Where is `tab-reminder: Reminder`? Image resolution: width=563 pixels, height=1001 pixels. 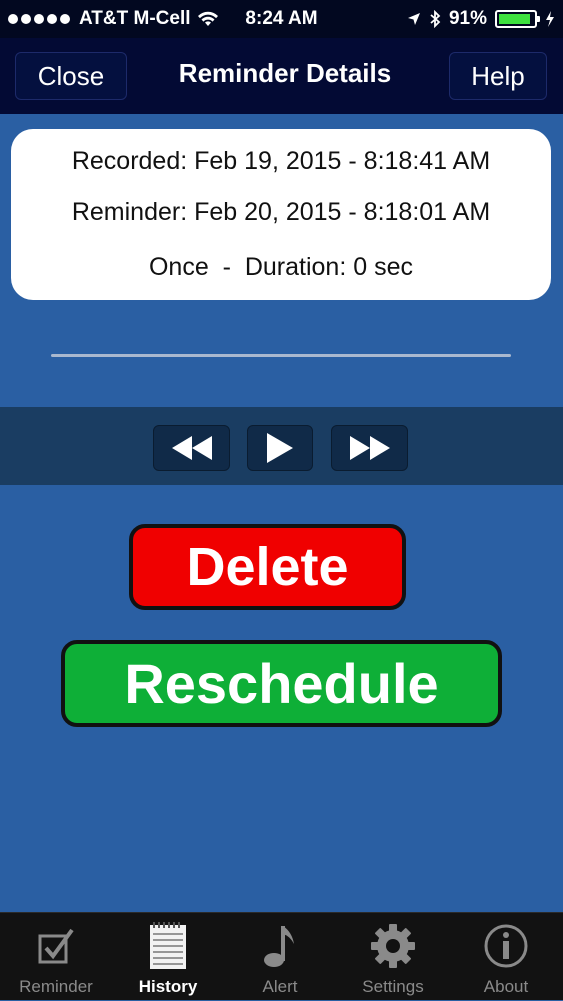 tab-reminder: Reminder is located at coordinates (56, 957).